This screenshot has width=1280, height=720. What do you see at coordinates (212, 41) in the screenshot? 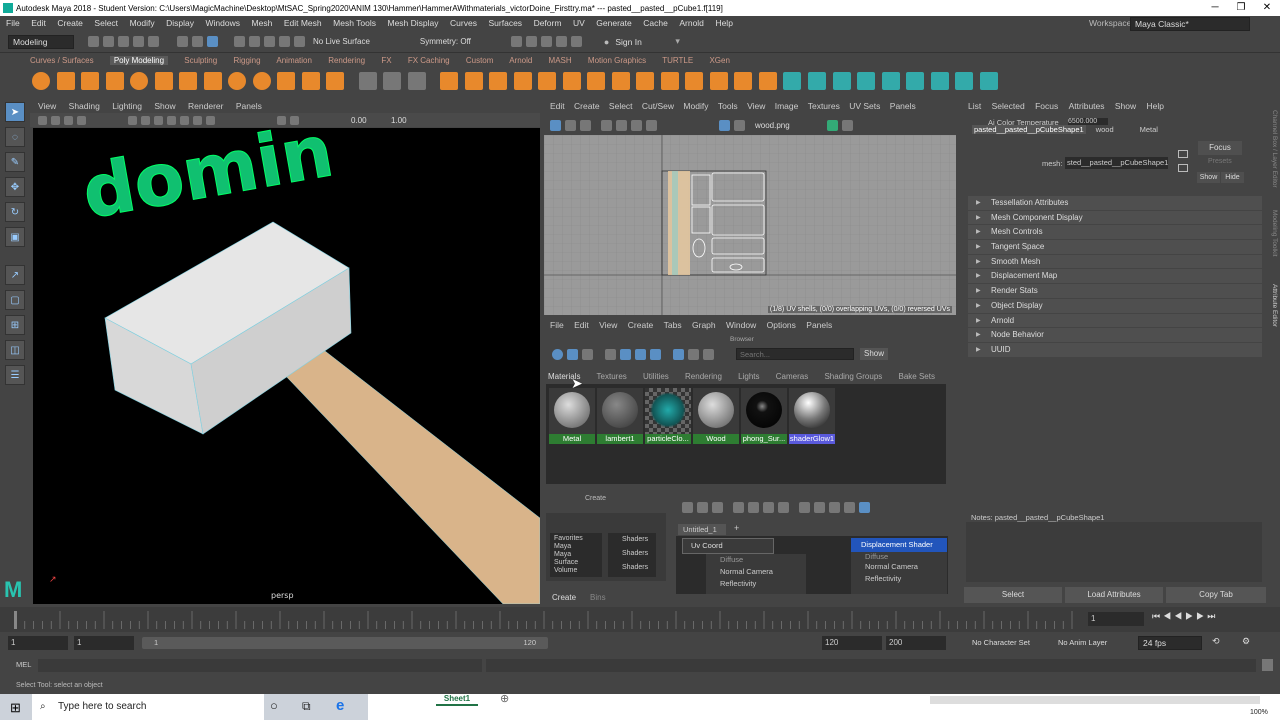
I see `select-component-icon` at bounding box center [212, 41].